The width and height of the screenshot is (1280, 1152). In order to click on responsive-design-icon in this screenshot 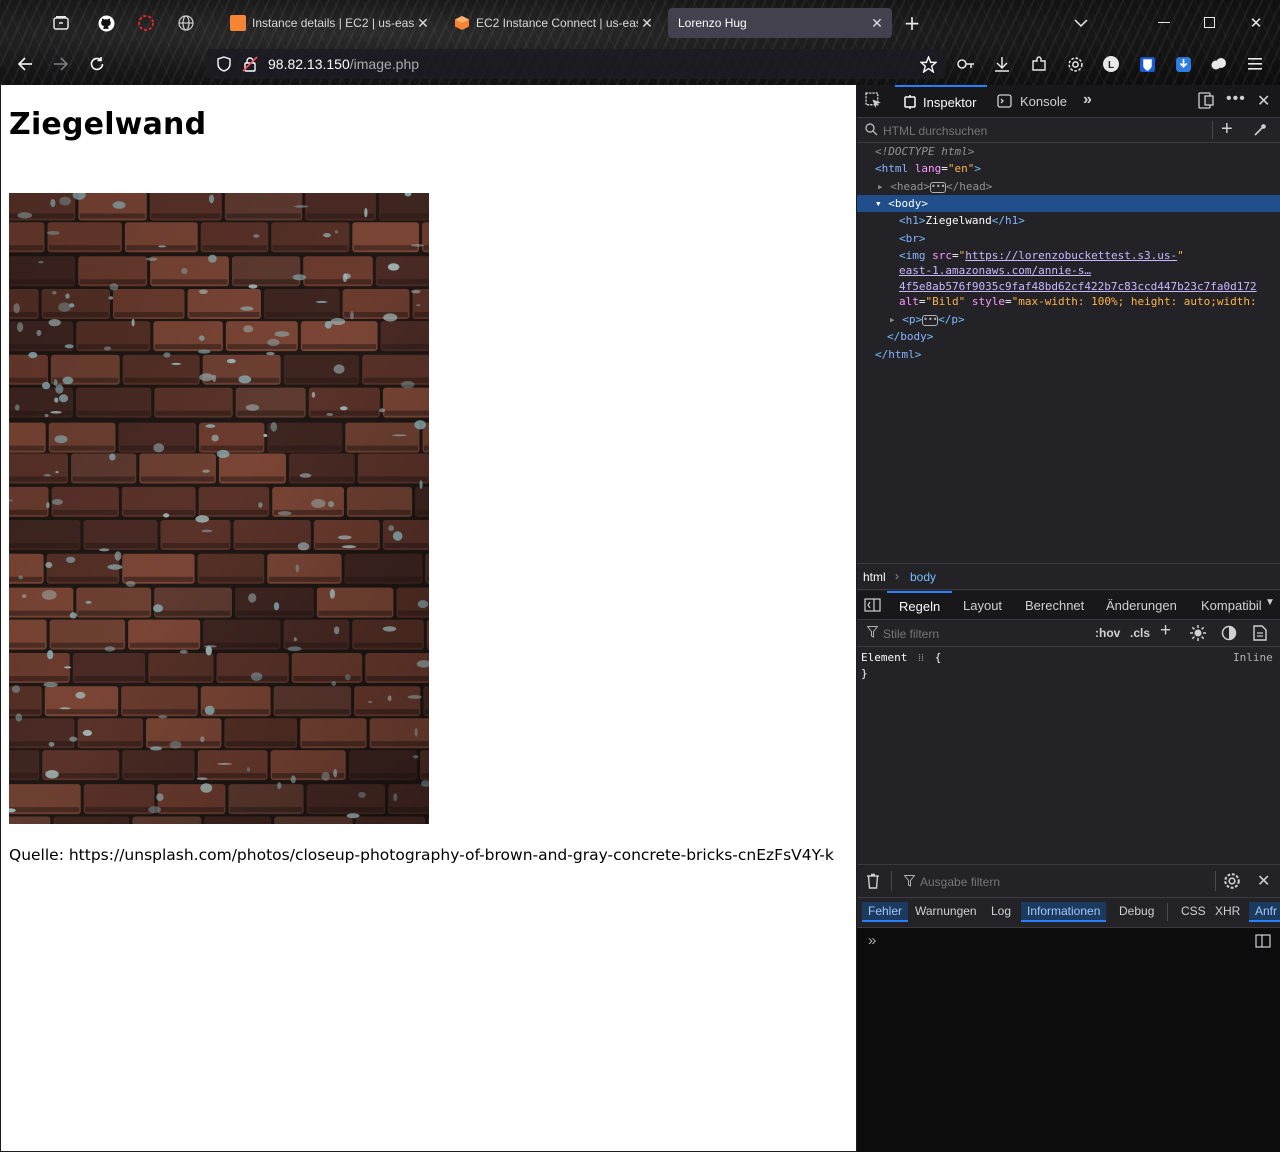, I will do `click(1206, 102)`.